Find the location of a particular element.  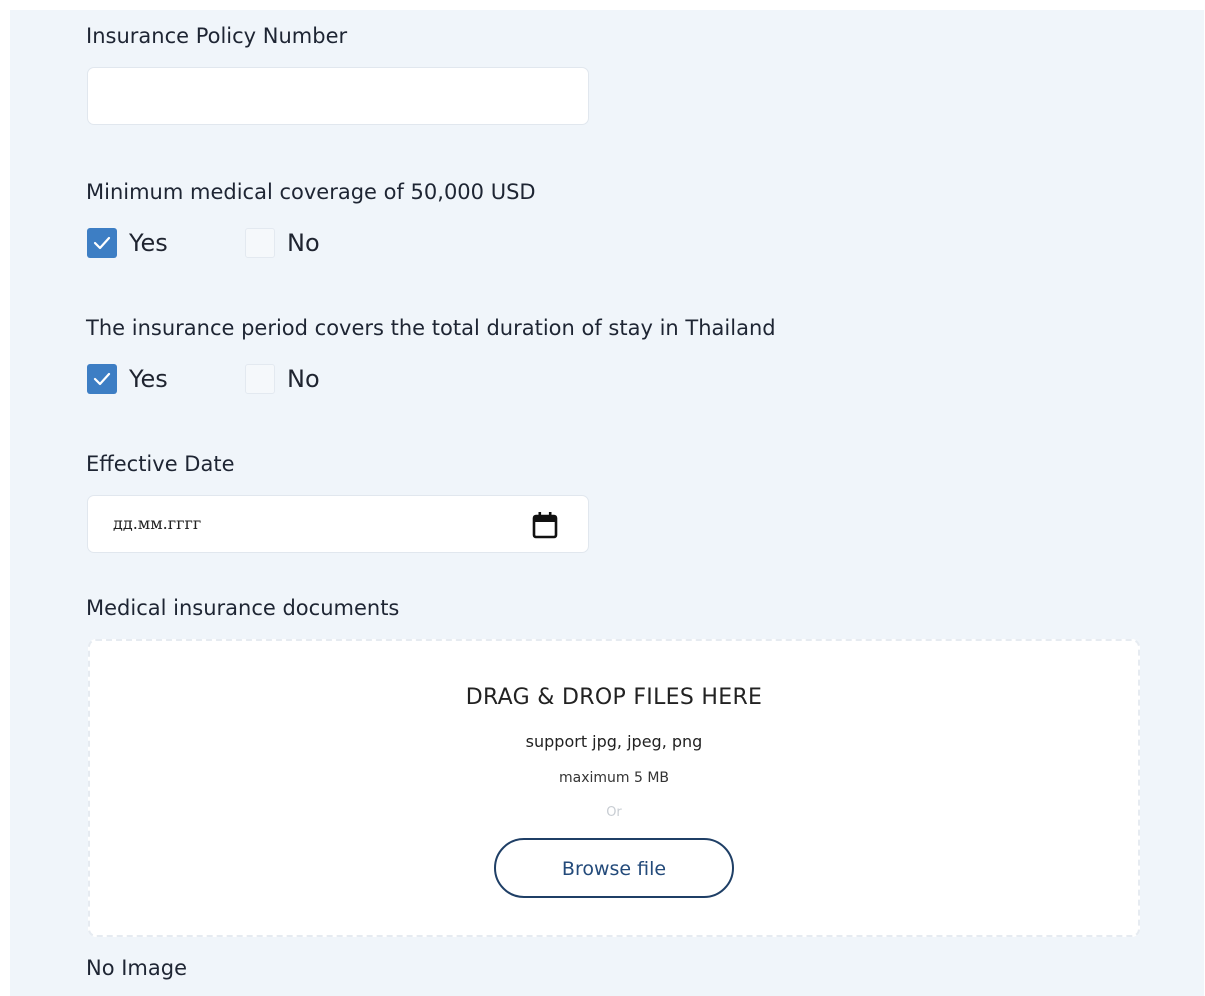

coverage-yes-checkbox is located at coordinates (102, 243).